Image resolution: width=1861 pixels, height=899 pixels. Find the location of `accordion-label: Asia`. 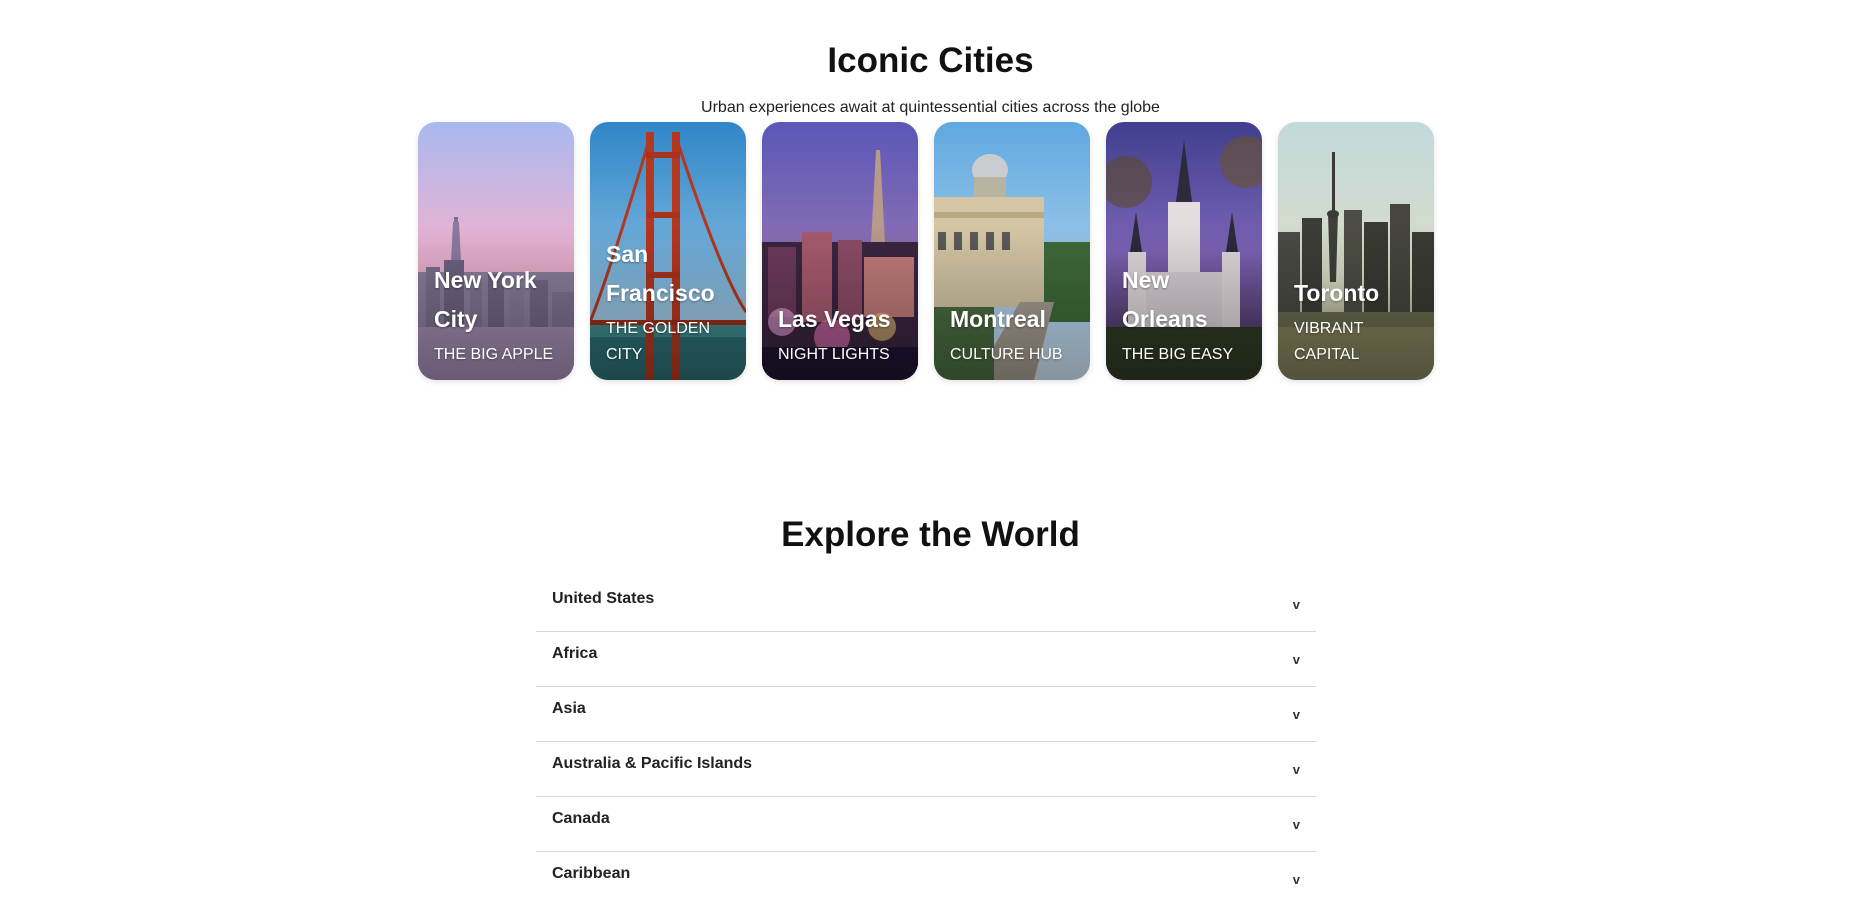

accordion-label: Asia is located at coordinates (569, 708).